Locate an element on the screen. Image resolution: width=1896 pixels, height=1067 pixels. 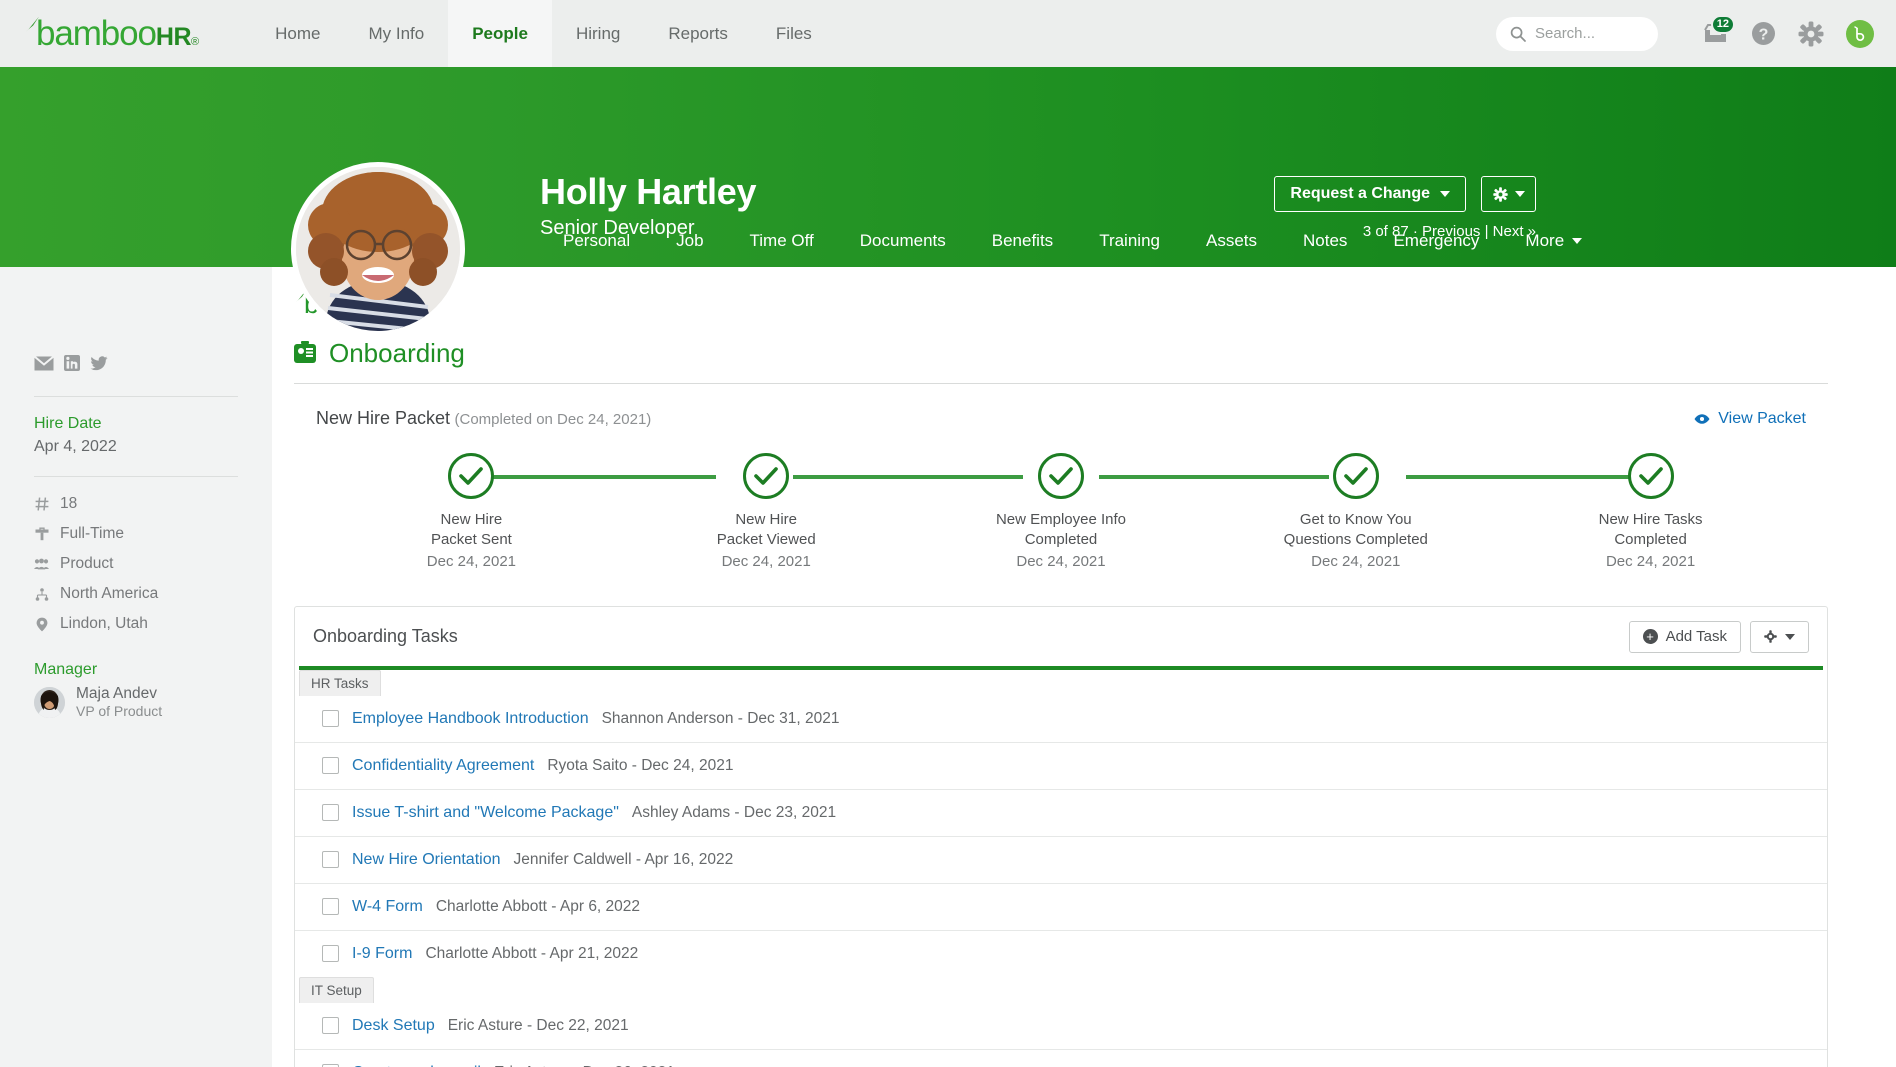
nav-item-people: People is located at coordinates (500, 33).